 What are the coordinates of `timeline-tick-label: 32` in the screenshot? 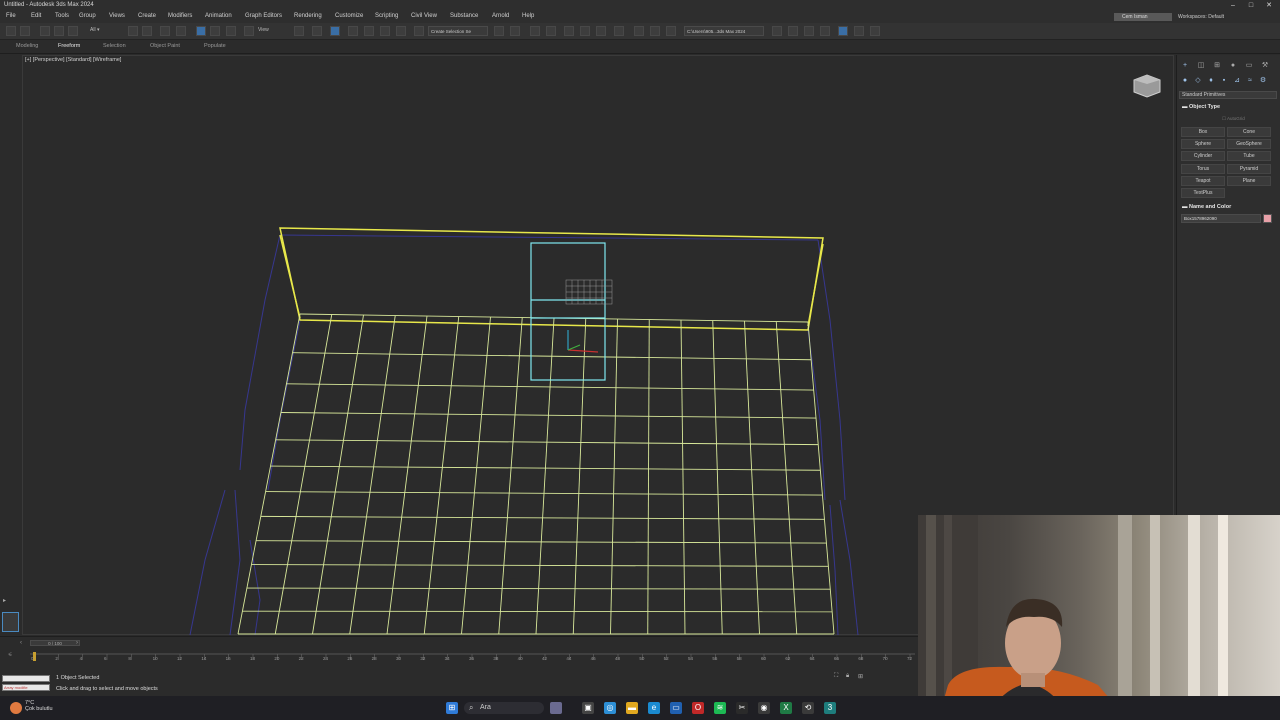 It's located at (423, 658).